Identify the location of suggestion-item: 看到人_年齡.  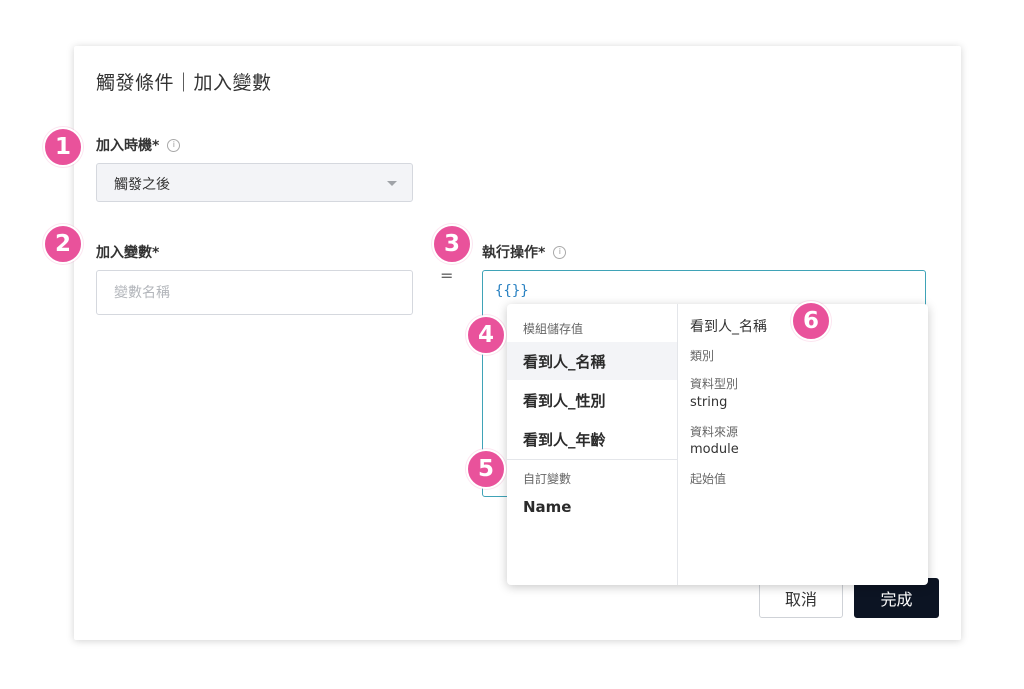
(592, 439).